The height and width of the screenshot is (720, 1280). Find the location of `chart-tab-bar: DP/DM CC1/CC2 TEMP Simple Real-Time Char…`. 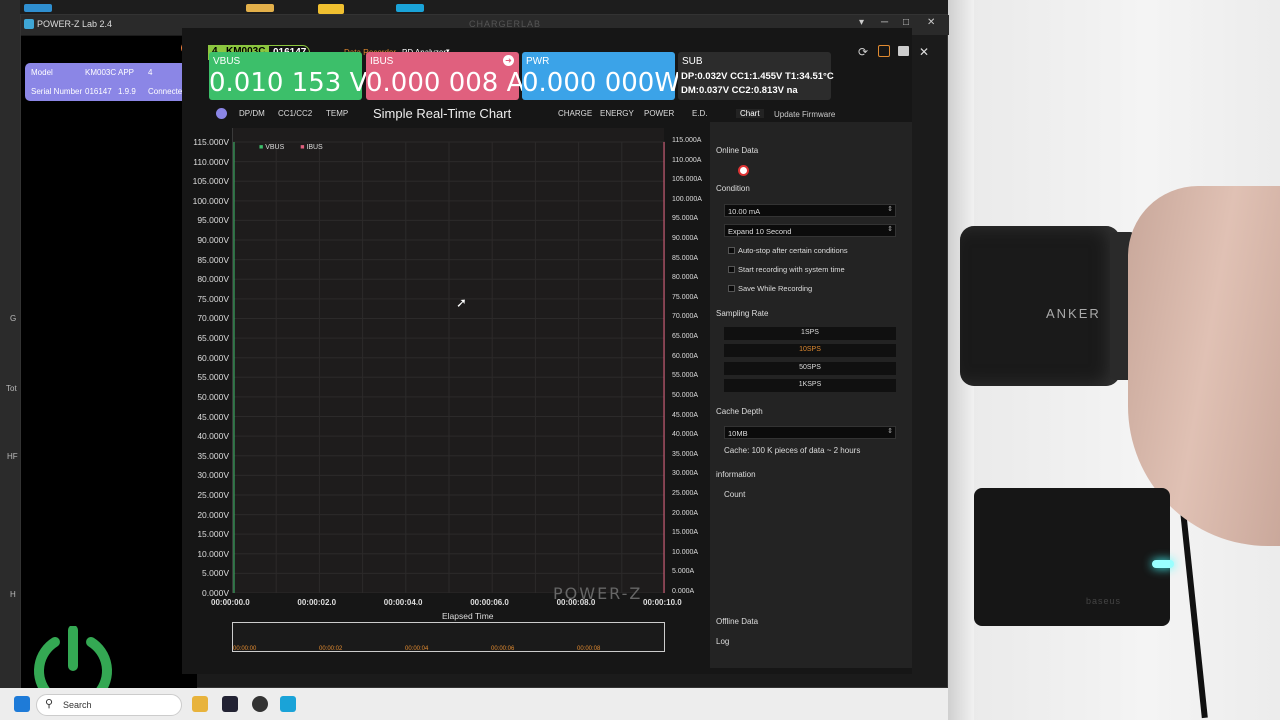

chart-tab-bar: DP/DM CC1/CC2 TEMP Simple Real-Time Char… is located at coordinates (450, 114).